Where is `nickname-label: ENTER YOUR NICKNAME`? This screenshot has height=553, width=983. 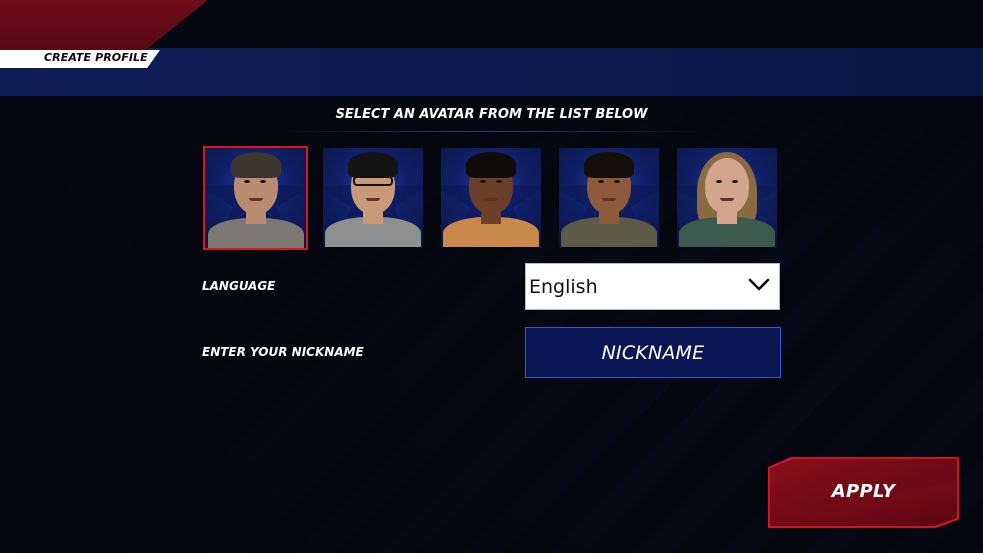 nickname-label: ENTER YOUR NICKNAME is located at coordinates (283, 352).